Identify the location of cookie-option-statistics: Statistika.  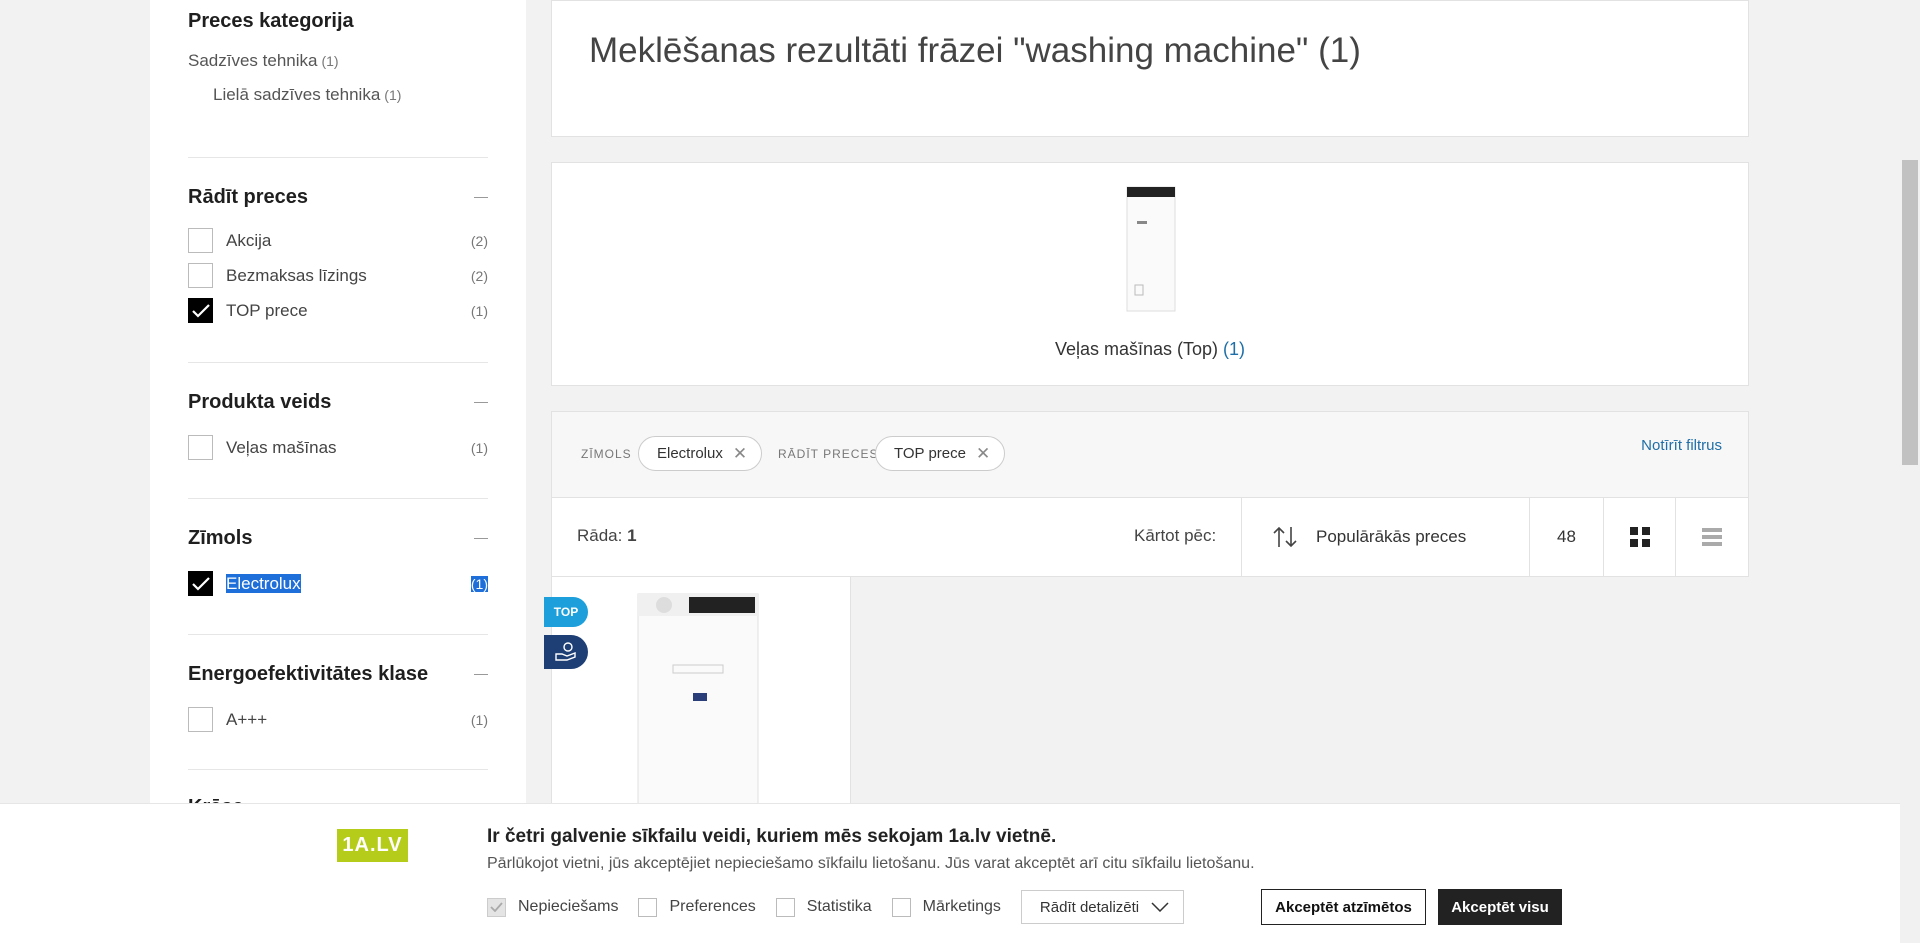
(823, 907).